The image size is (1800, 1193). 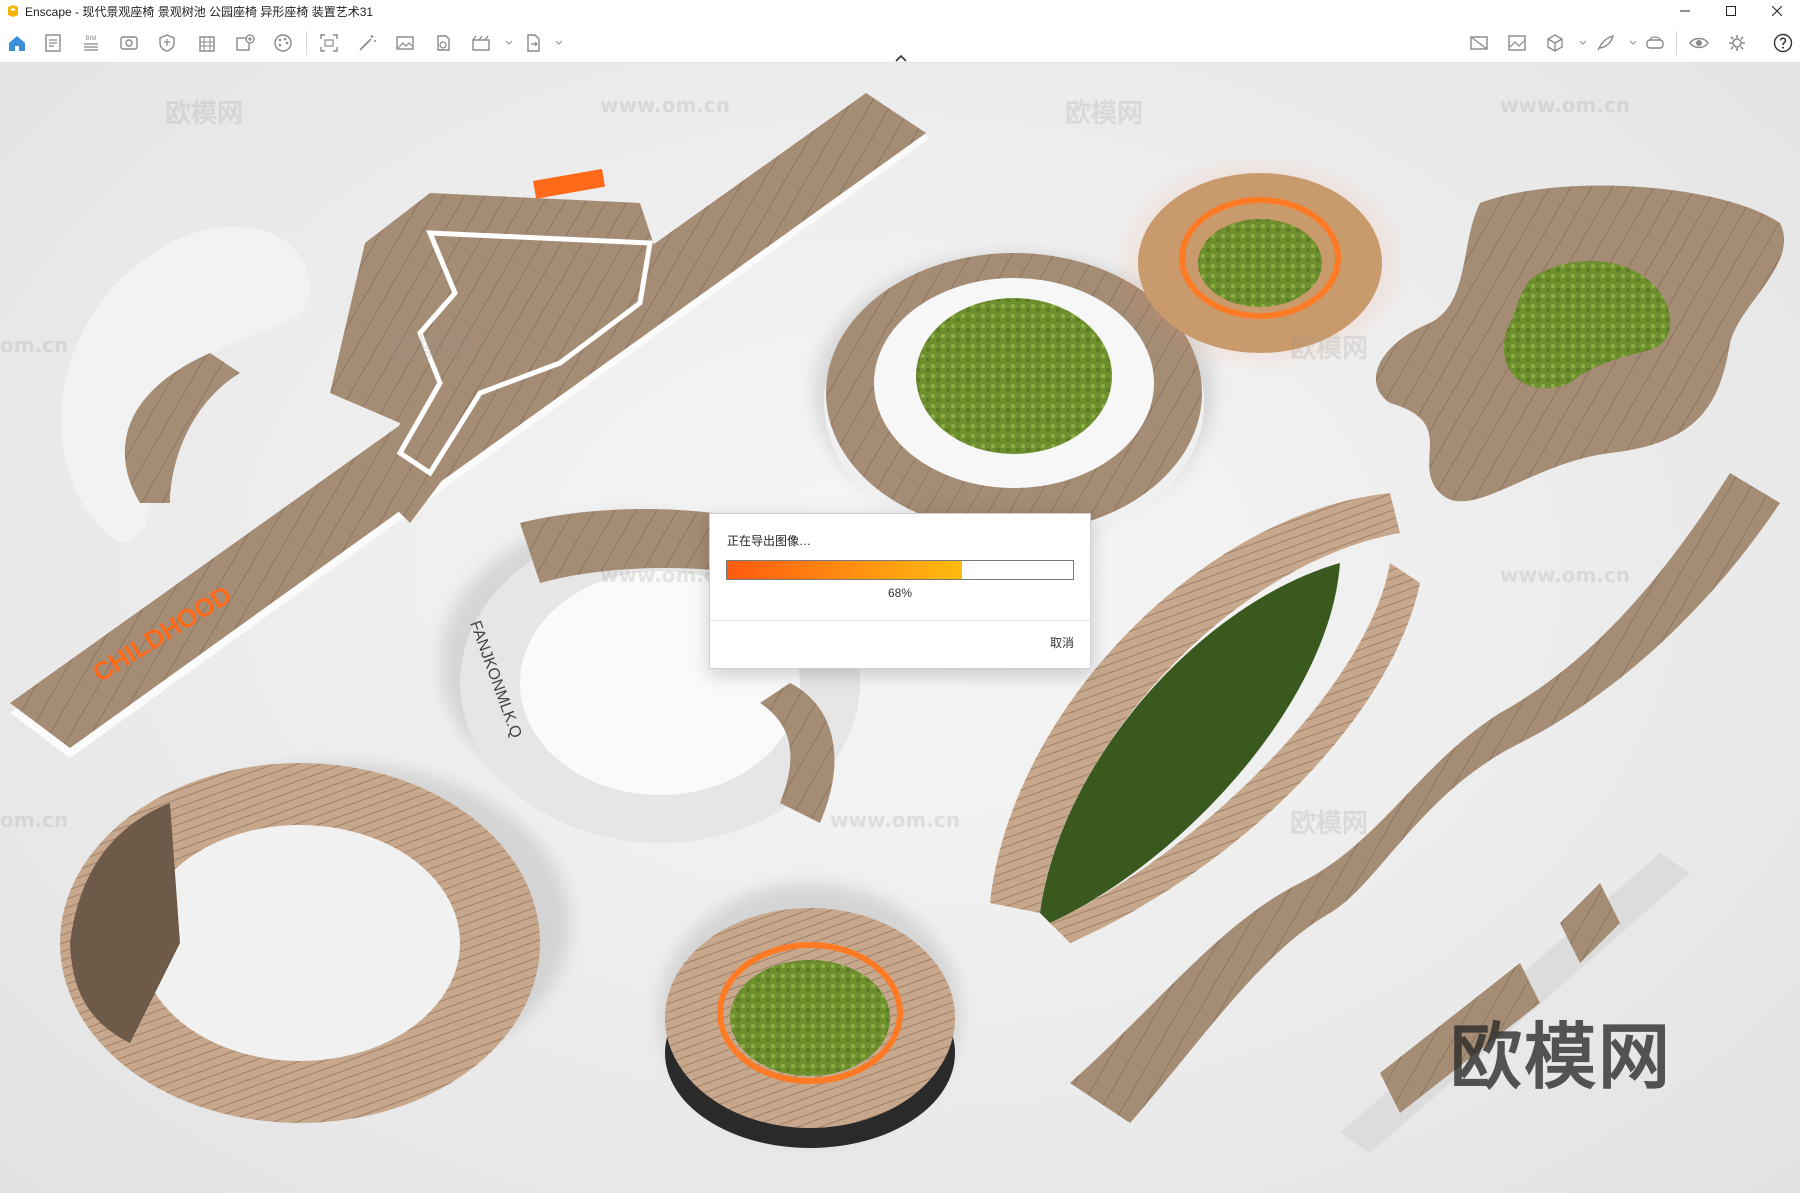 What do you see at coordinates (367, 43) in the screenshot?
I see `magic-wand-icon` at bounding box center [367, 43].